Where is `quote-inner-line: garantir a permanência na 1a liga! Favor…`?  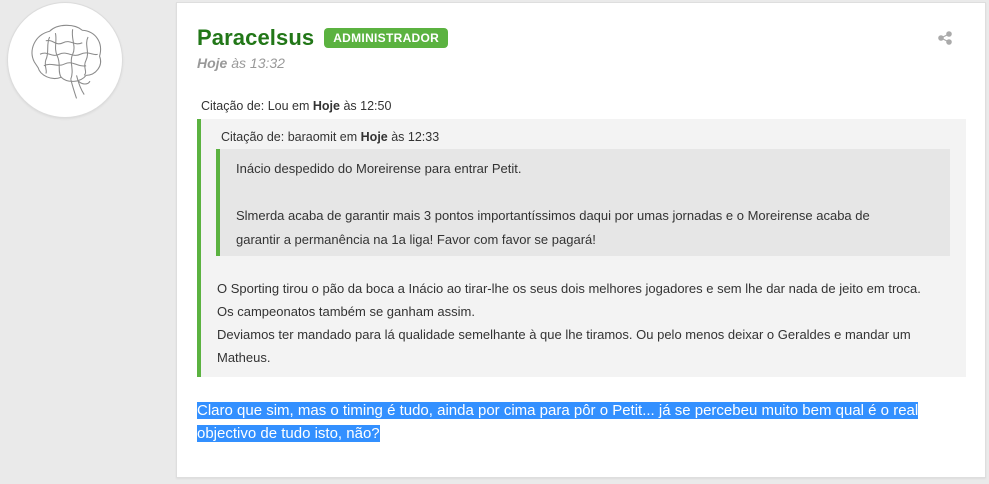
quote-inner-line: garantir a permanência na 1a liga! Favor… is located at coordinates (416, 239).